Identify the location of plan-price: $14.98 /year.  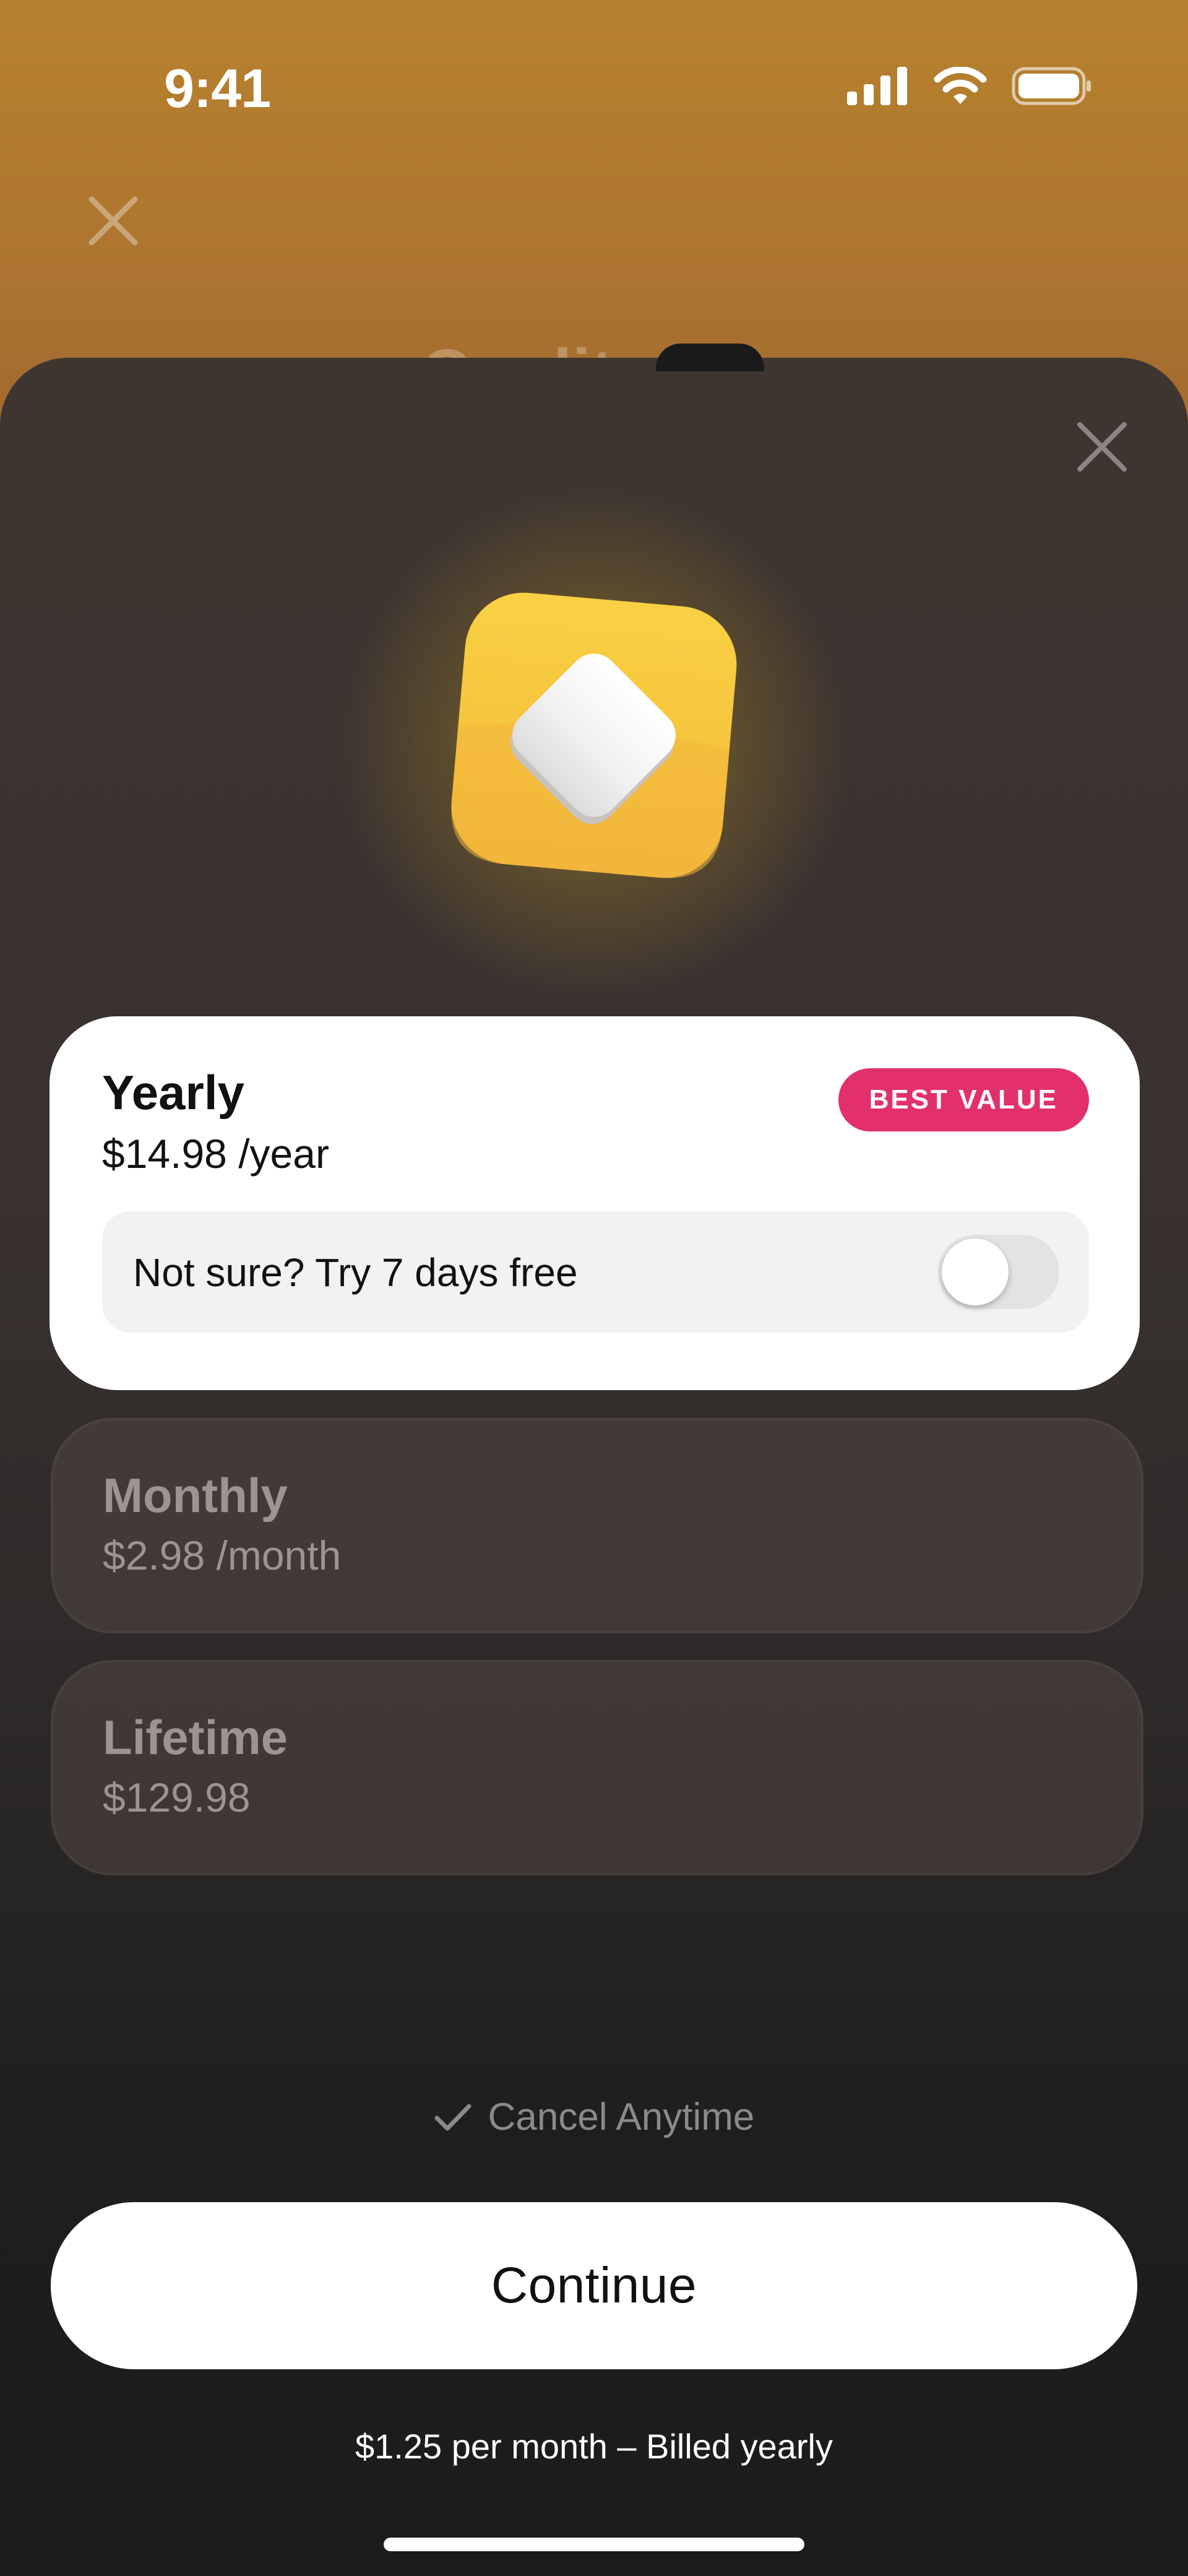
(215, 1154).